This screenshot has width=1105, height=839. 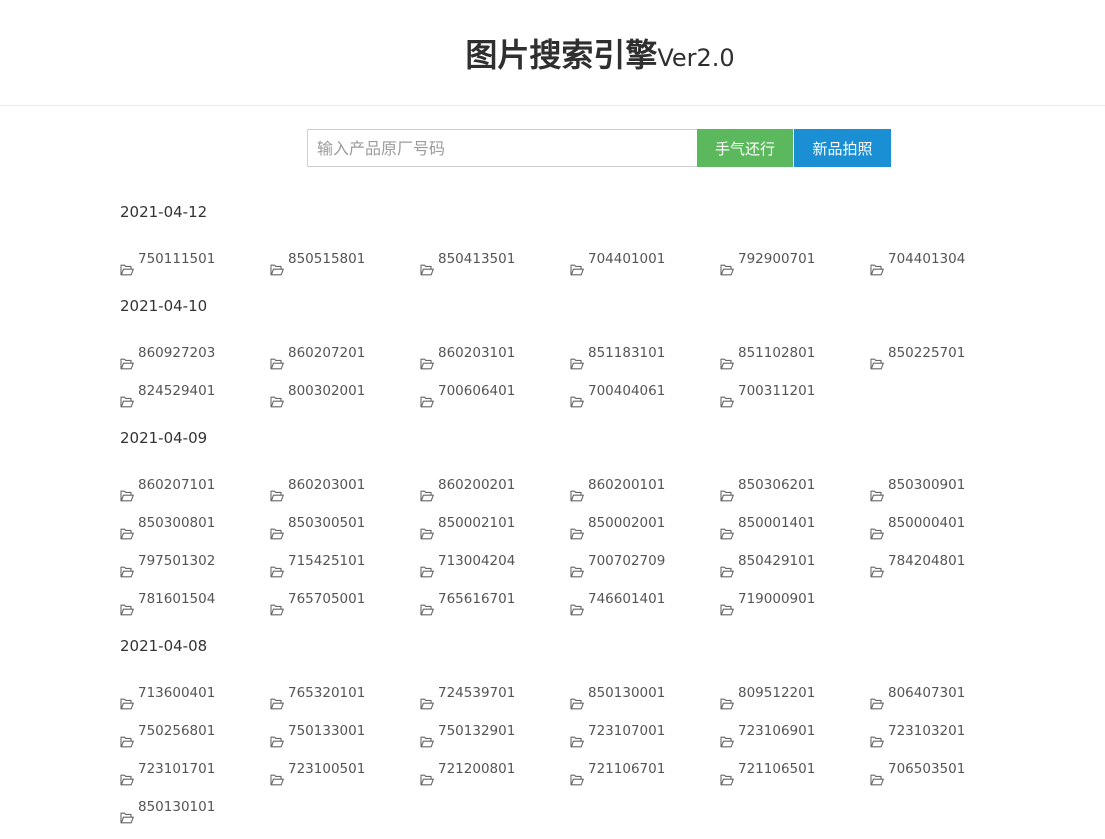 I want to click on folder-link: 750256801, so click(x=195, y=731).